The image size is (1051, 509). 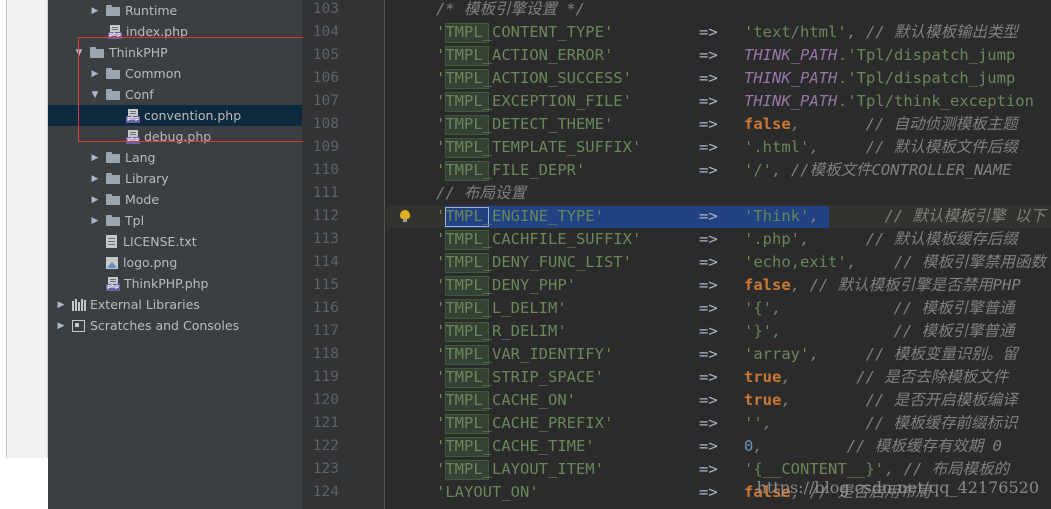 I want to click on line-number: 108, so click(x=325, y=124).